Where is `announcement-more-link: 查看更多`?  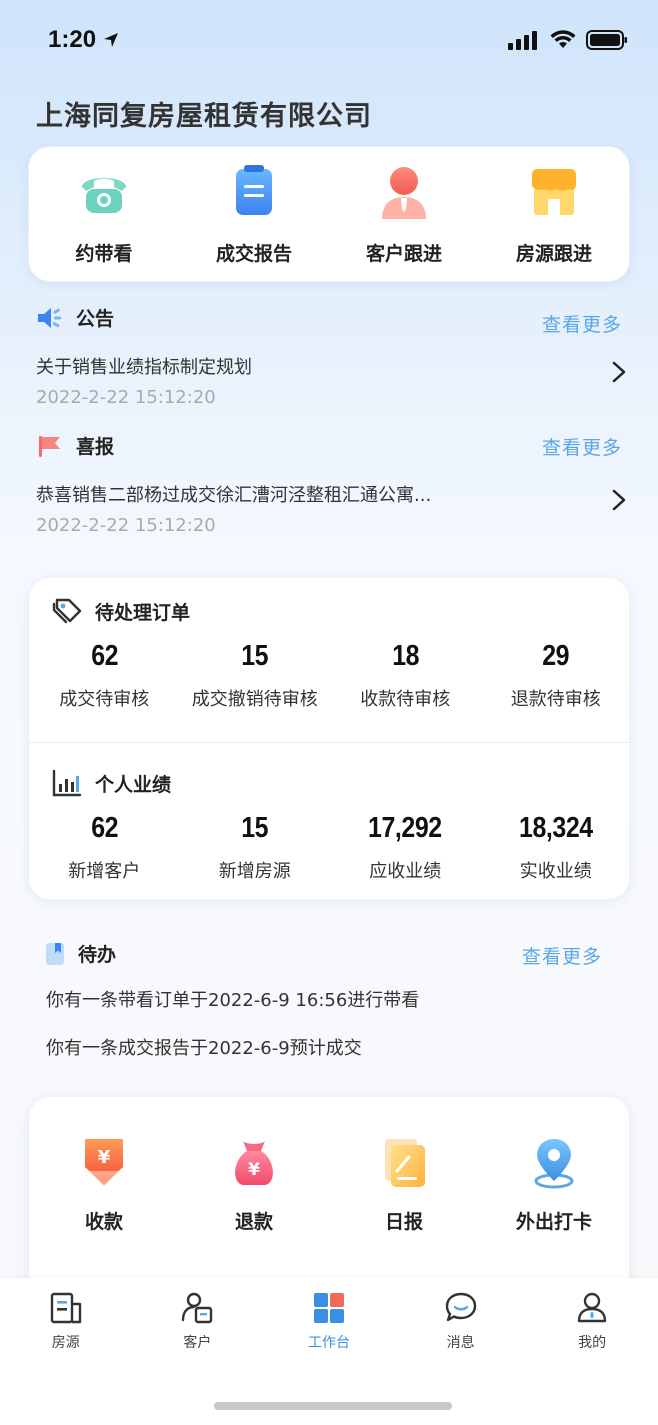
announcement-more-link: 查看更多 is located at coordinates (582, 323).